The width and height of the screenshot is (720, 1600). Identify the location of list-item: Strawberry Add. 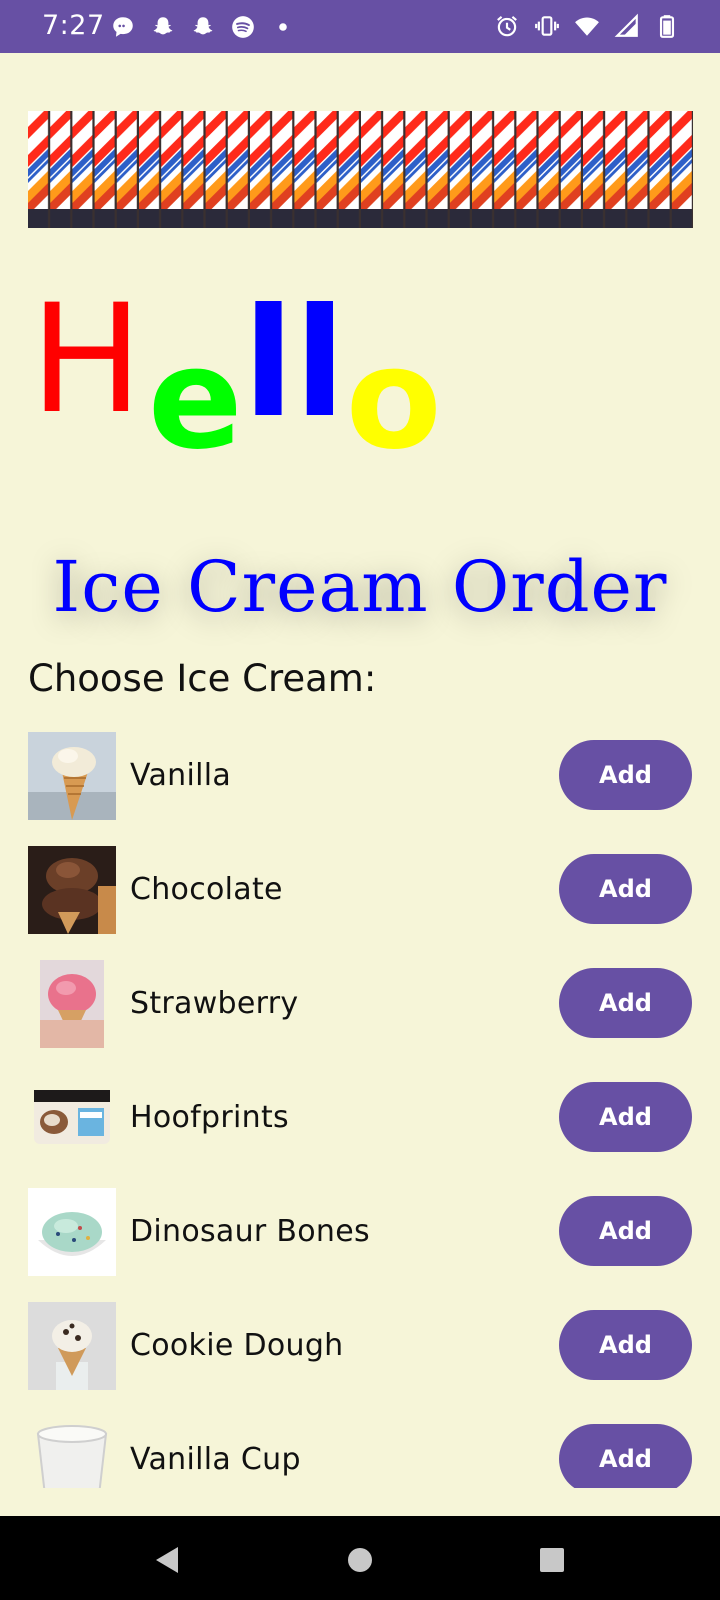
(360, 1006).